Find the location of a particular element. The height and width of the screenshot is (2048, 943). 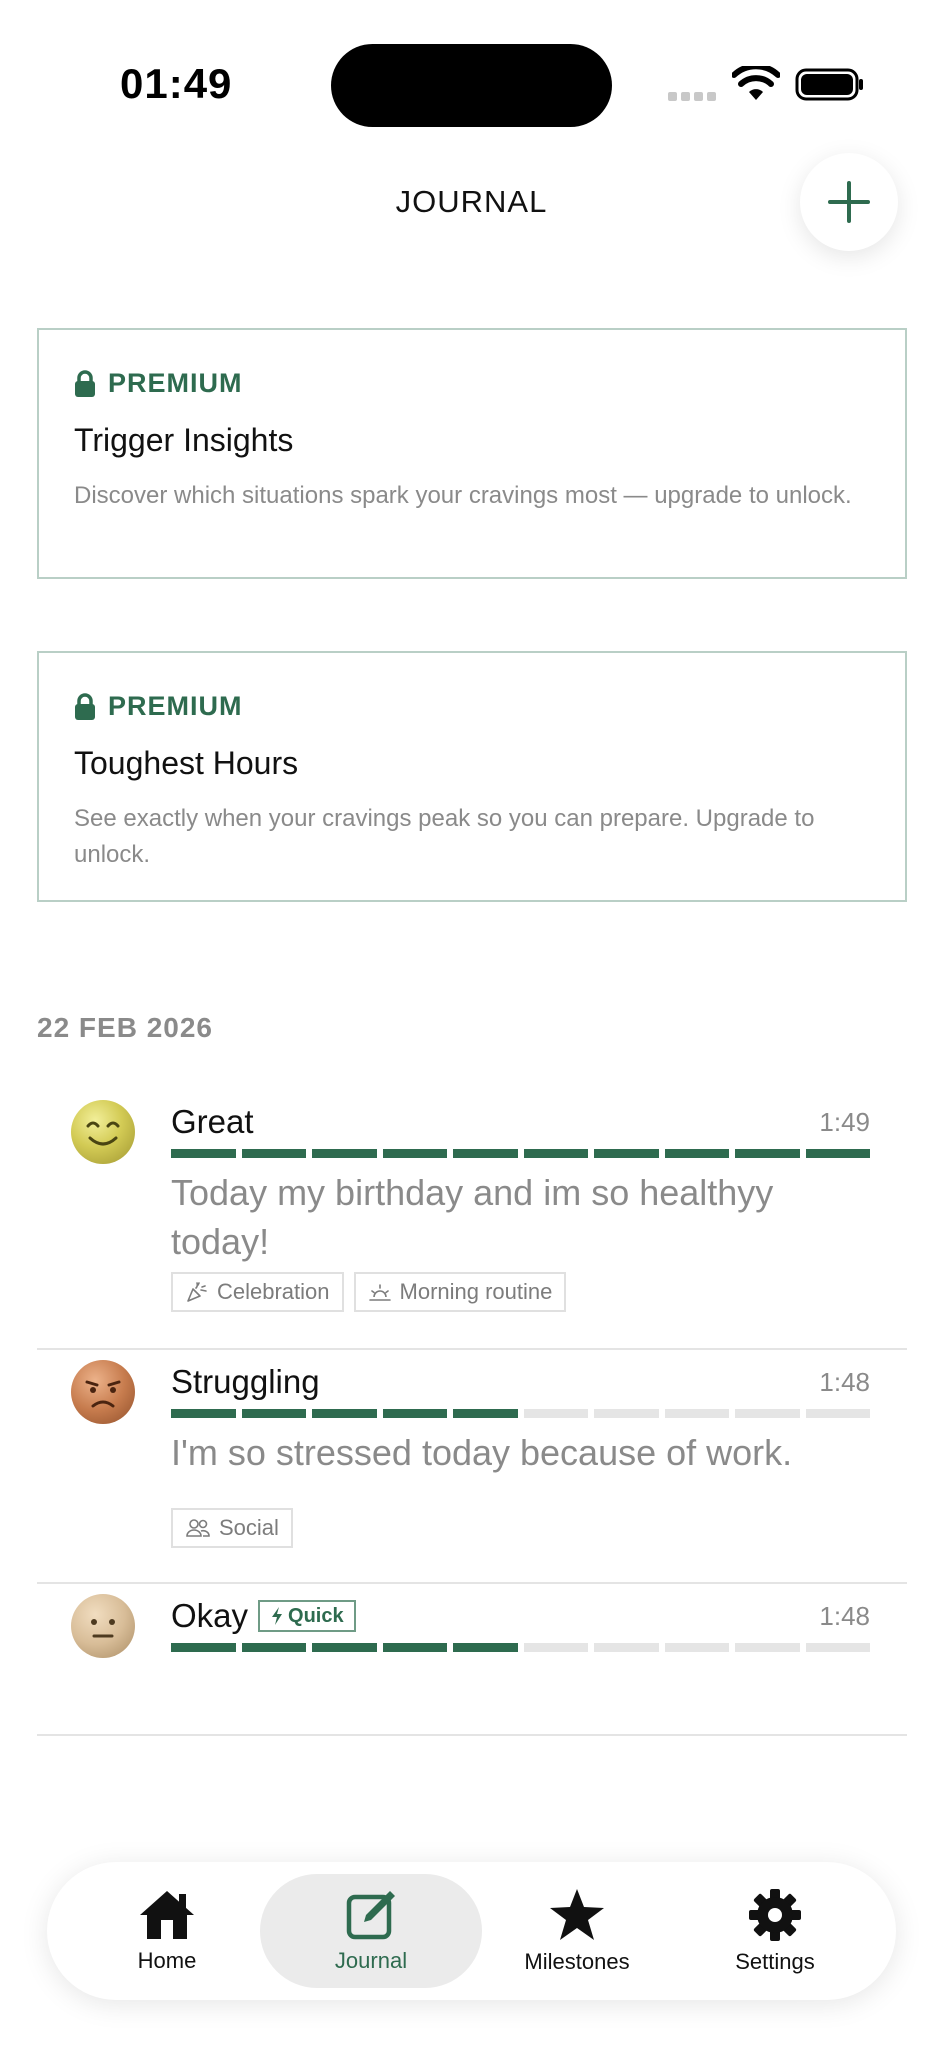

battery-icon is located at coordinates (829, 84).